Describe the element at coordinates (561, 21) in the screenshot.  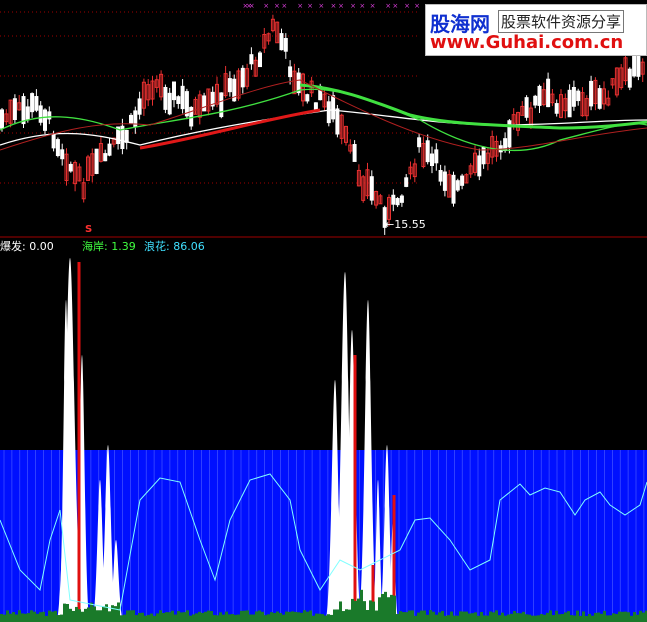
I see `watermark-slogan: 股票软件资源分享` at that location.